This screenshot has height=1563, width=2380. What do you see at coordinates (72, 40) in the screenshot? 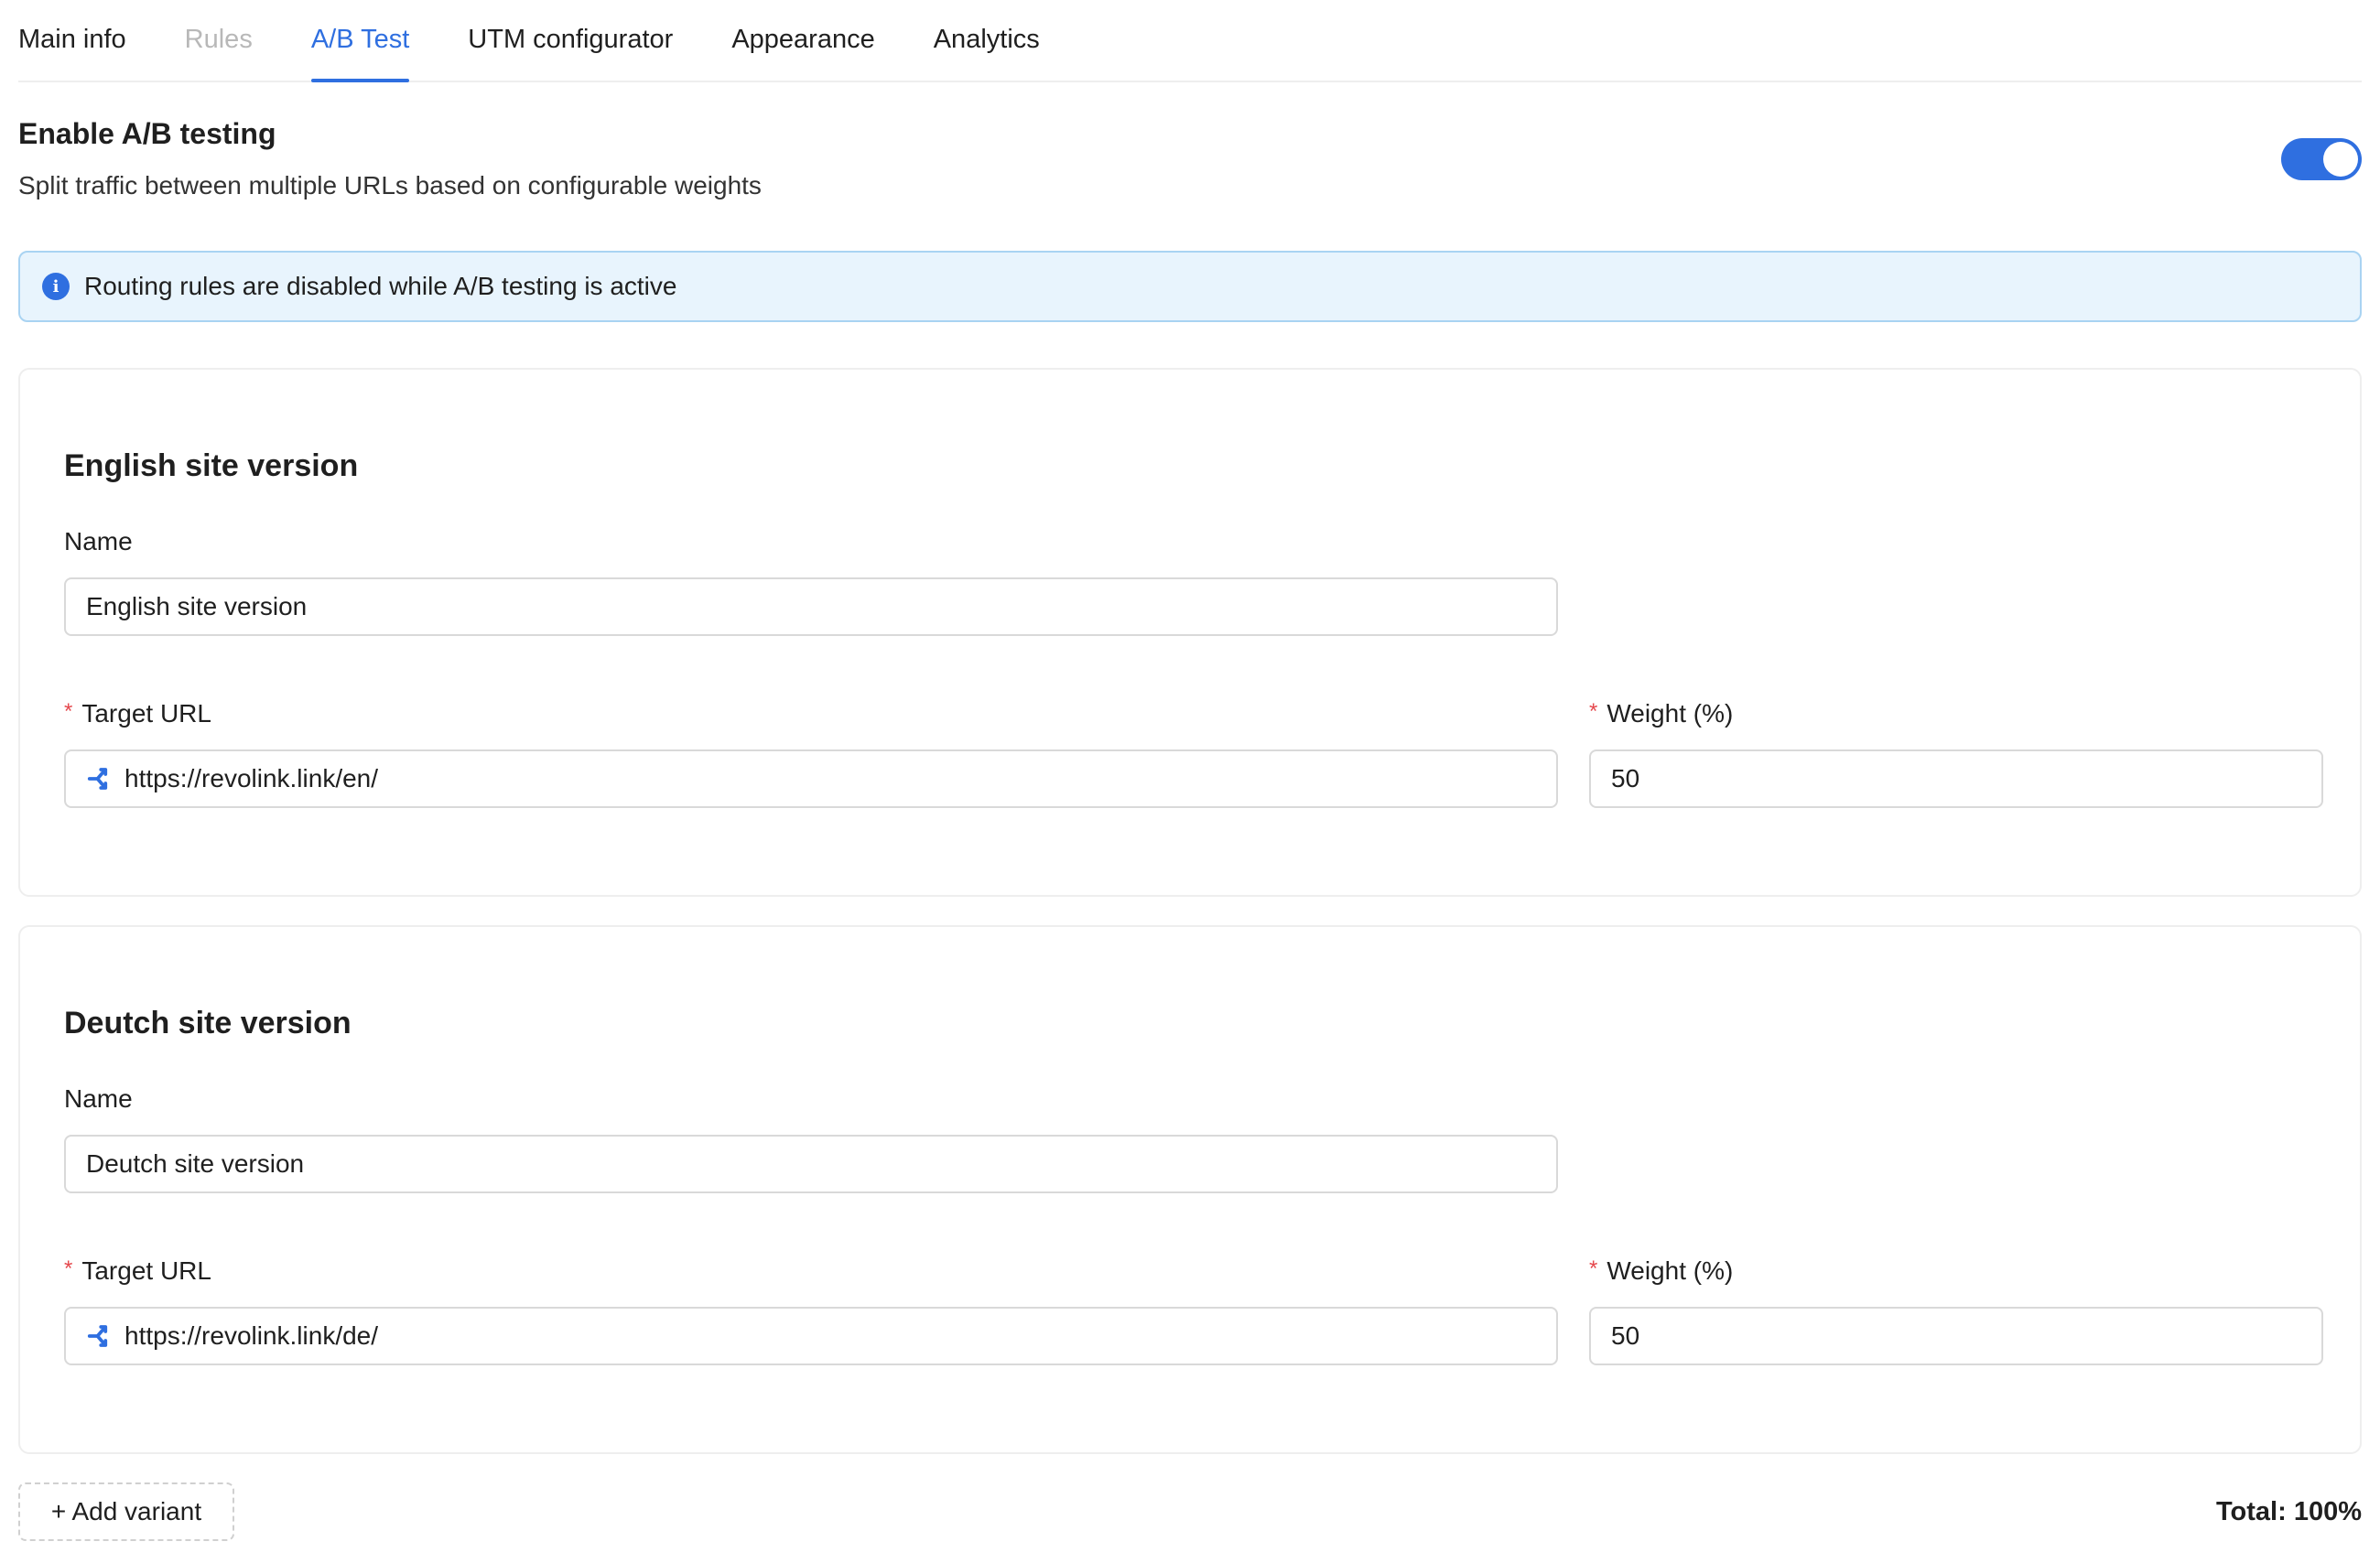
I see `tab-main-info: Main info` at bounding box center [72, 40].